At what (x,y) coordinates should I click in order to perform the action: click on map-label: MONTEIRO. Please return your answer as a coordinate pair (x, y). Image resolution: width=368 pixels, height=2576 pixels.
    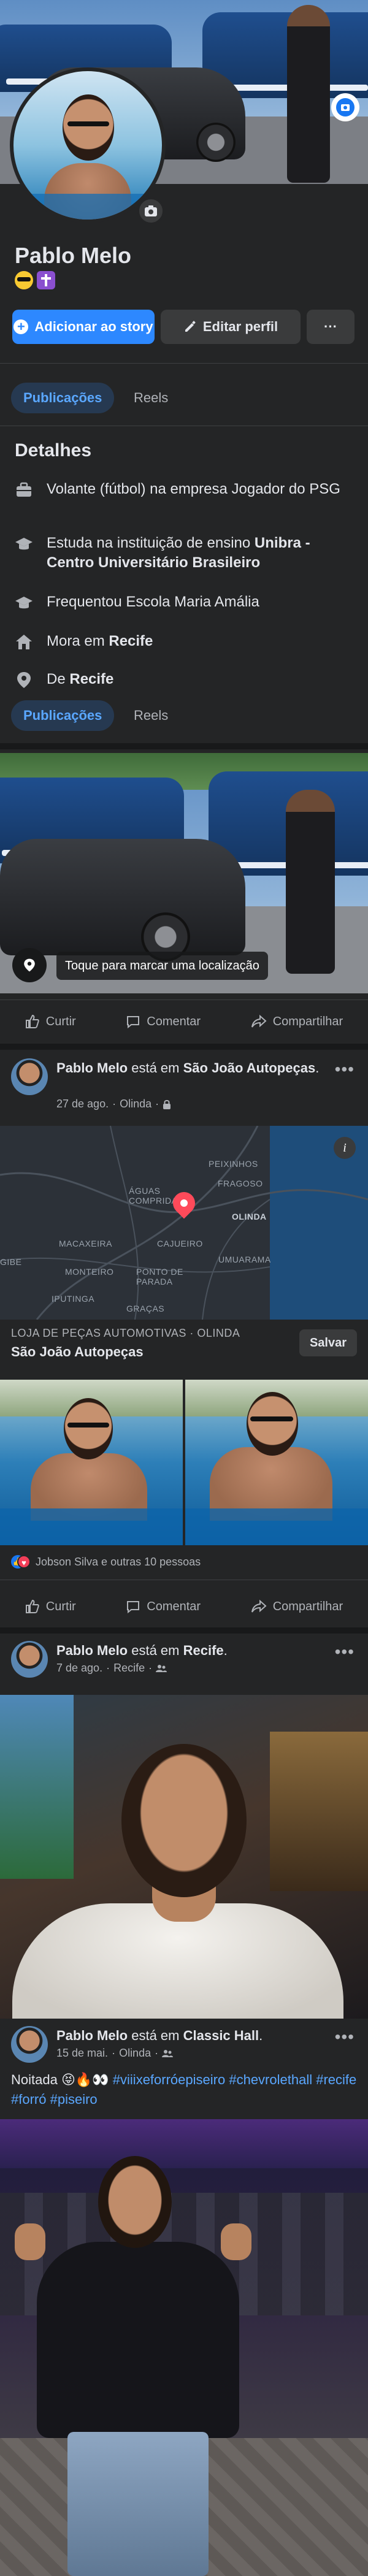
    Looking at the image, I should click on (89, 1272).